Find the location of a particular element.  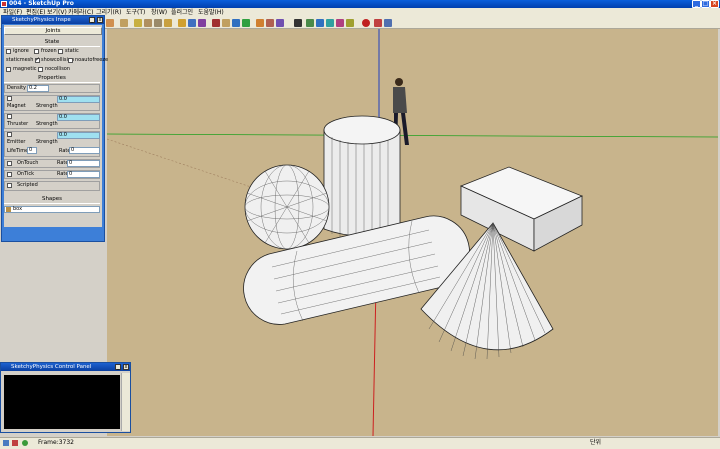

joints-button: Joints is located at coordinates (53, 31).